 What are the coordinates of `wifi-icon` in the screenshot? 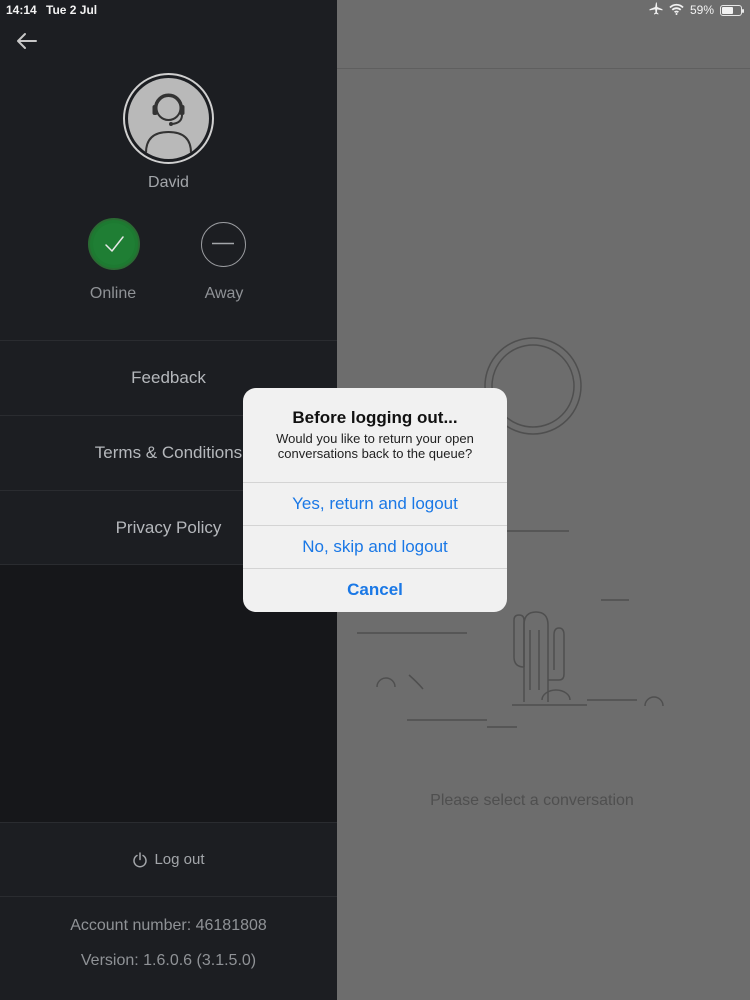 It's located at (676, 10).